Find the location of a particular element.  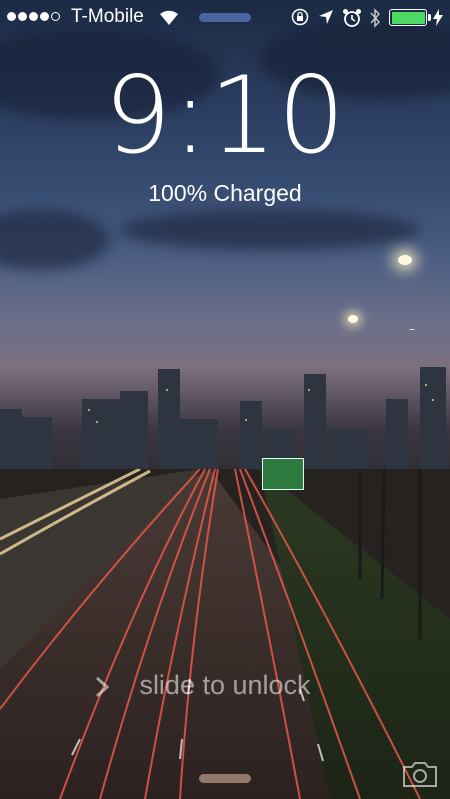

signal-strength is located at coordinates (33, 16).